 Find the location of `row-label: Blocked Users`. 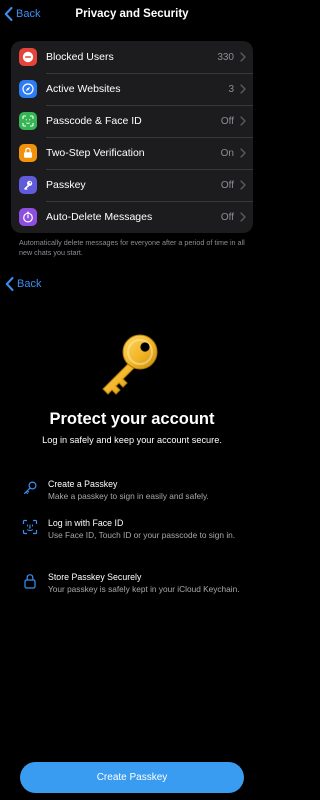

row-label: Blocked Users is located at coordinates (80, 57).